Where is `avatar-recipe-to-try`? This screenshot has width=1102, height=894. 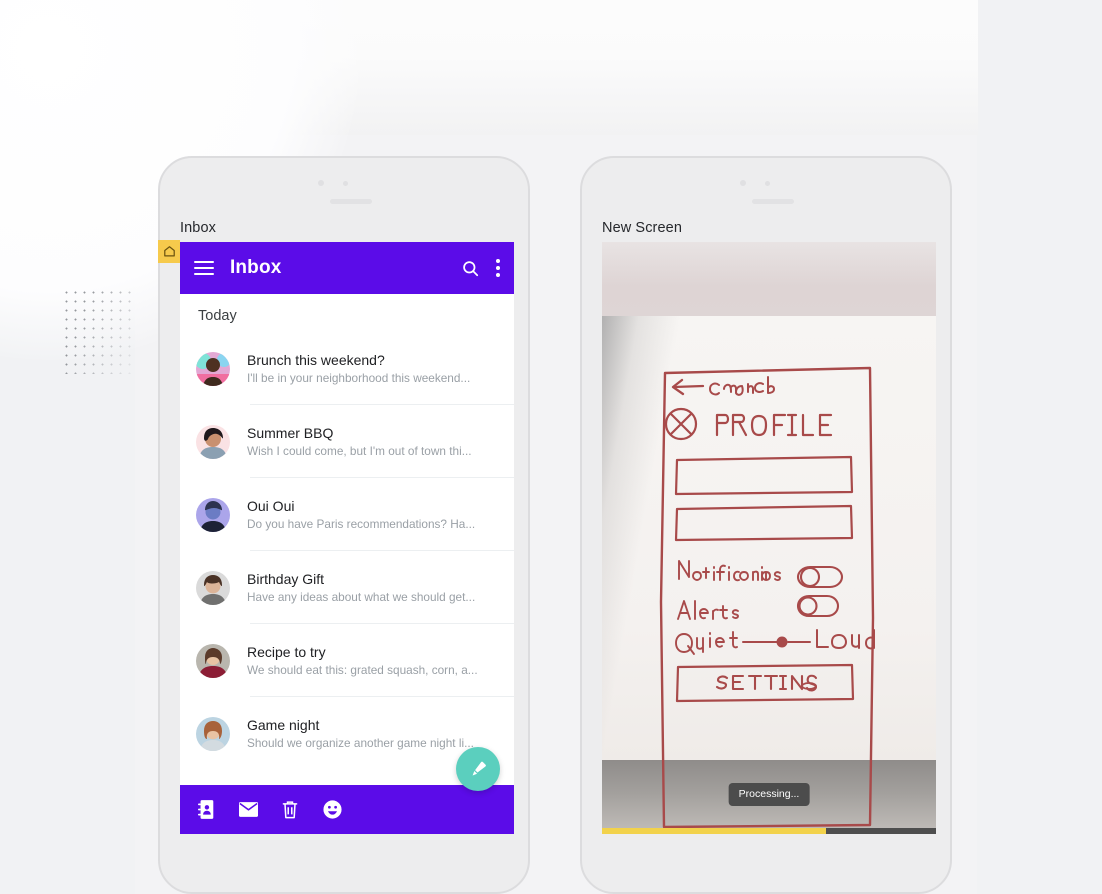 avatar-recipe-to-try is located at coordinates (213, 660).